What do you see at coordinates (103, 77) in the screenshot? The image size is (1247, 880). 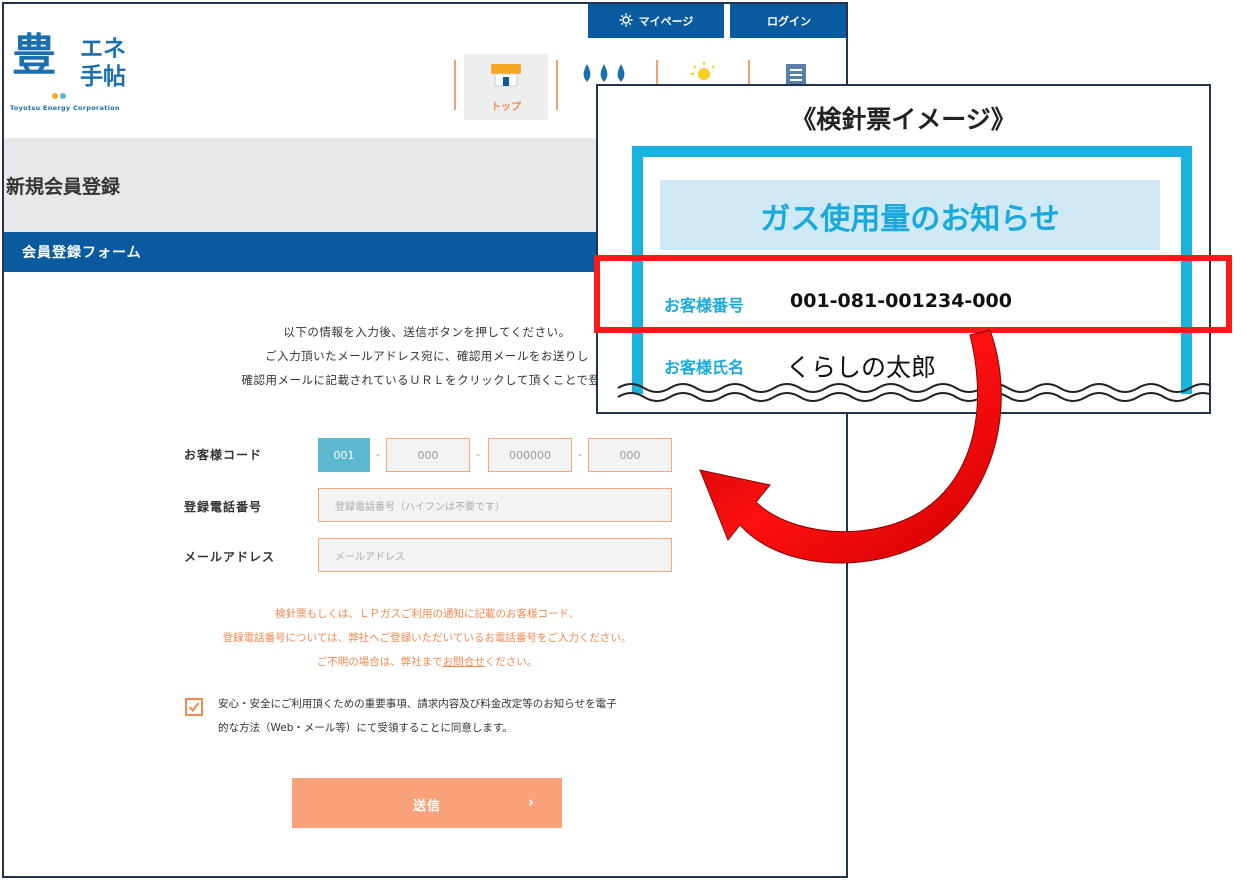 I see `logo-techo: 手帖` at bounding box center [103, 77].